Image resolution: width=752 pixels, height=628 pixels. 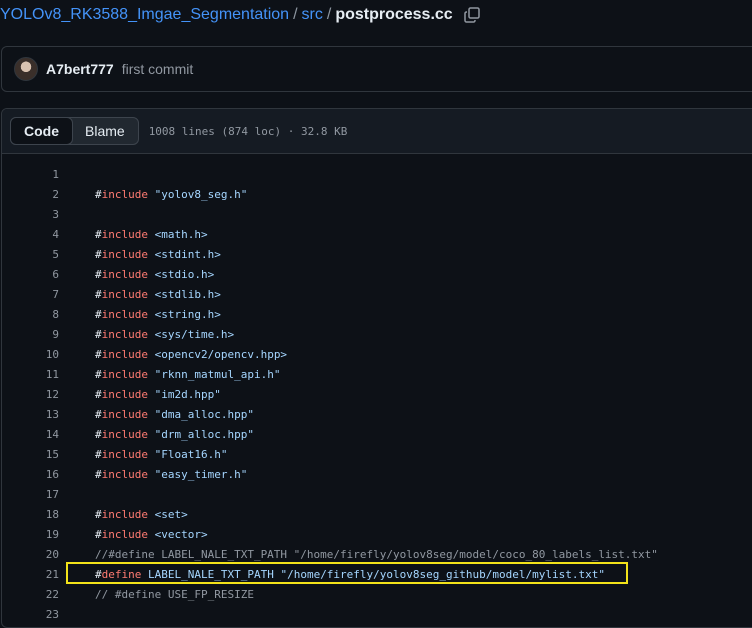 I want to click on line-number: 11, so click(x=30, y=374).